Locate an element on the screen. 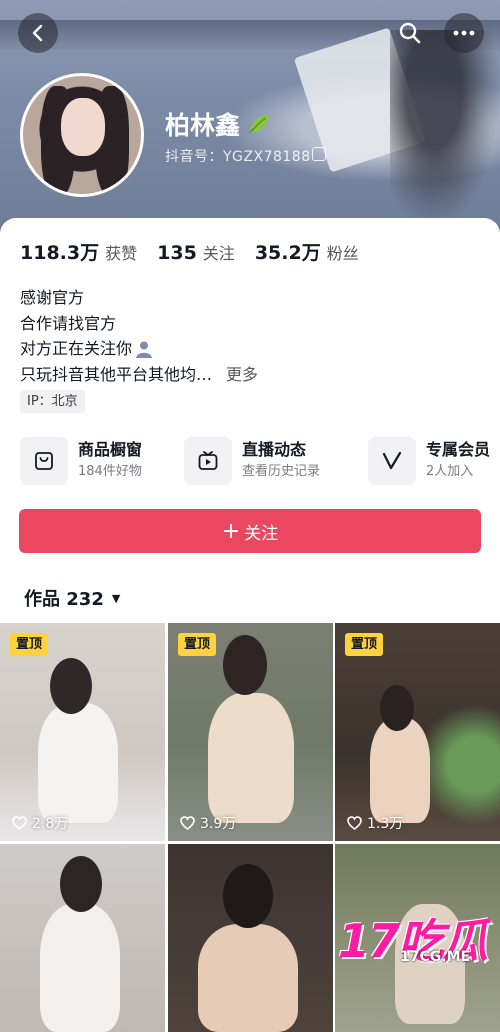 This screenshot has height=1032, width=500. following-count: 135 is located at coordinates (177, 253).